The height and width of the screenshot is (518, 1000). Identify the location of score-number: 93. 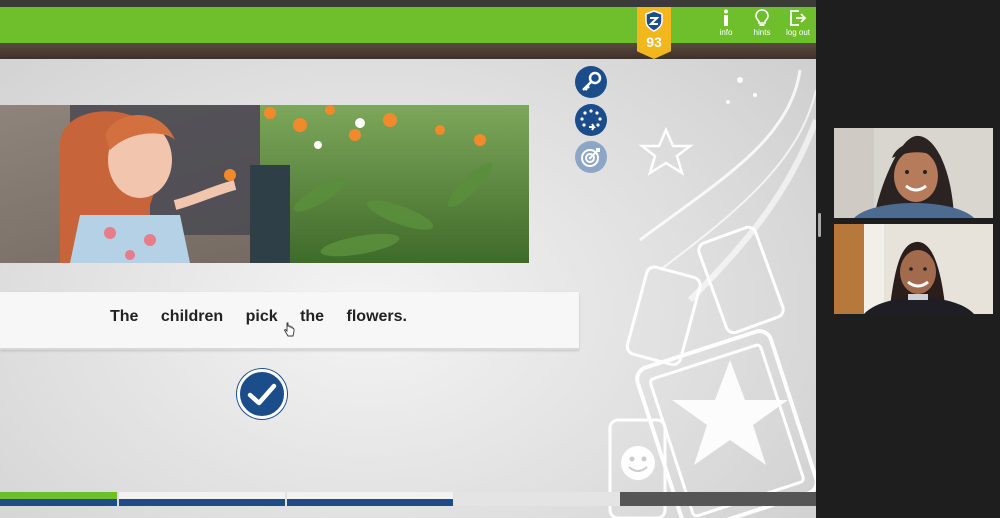
(654, 42).